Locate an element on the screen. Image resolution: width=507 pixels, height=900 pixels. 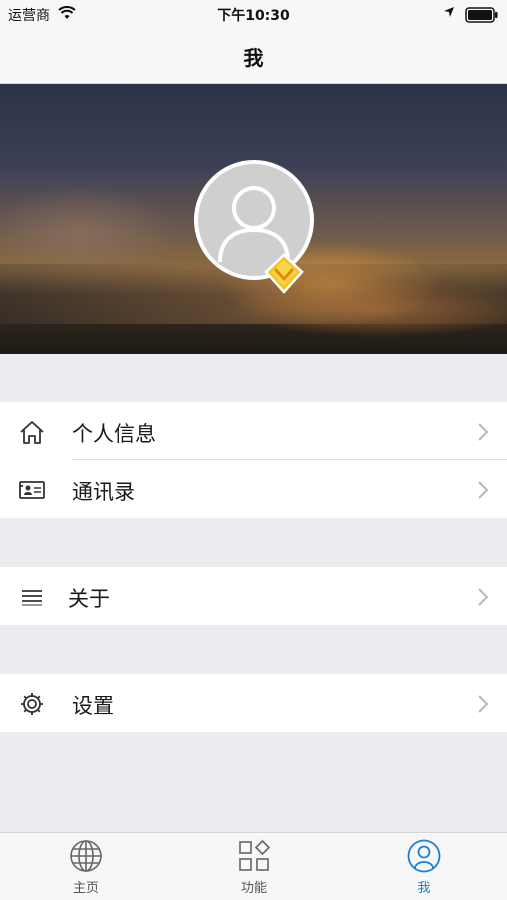
menu-item-settings: 设置 is located at coordinates (253, 703).